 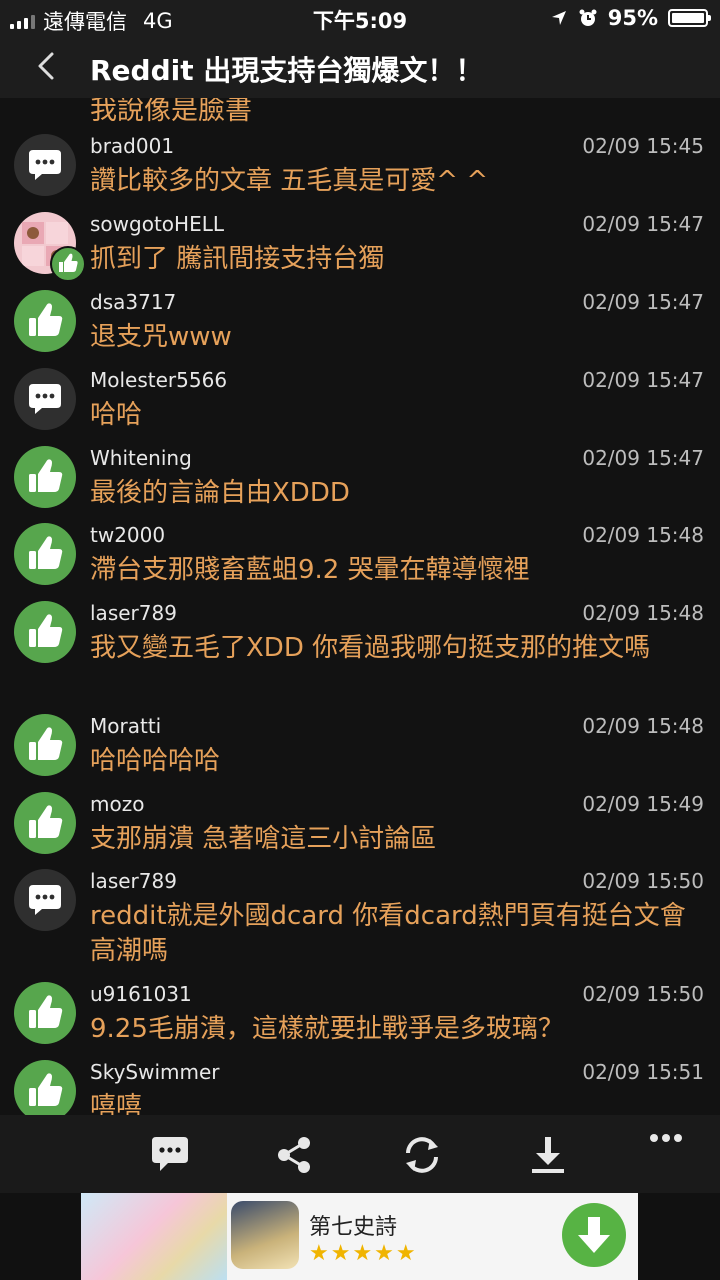 What do you see at coordinates (125, 726) in the screenshot?
I see `comment-username: Moratti` at bounding box center [125, 726].